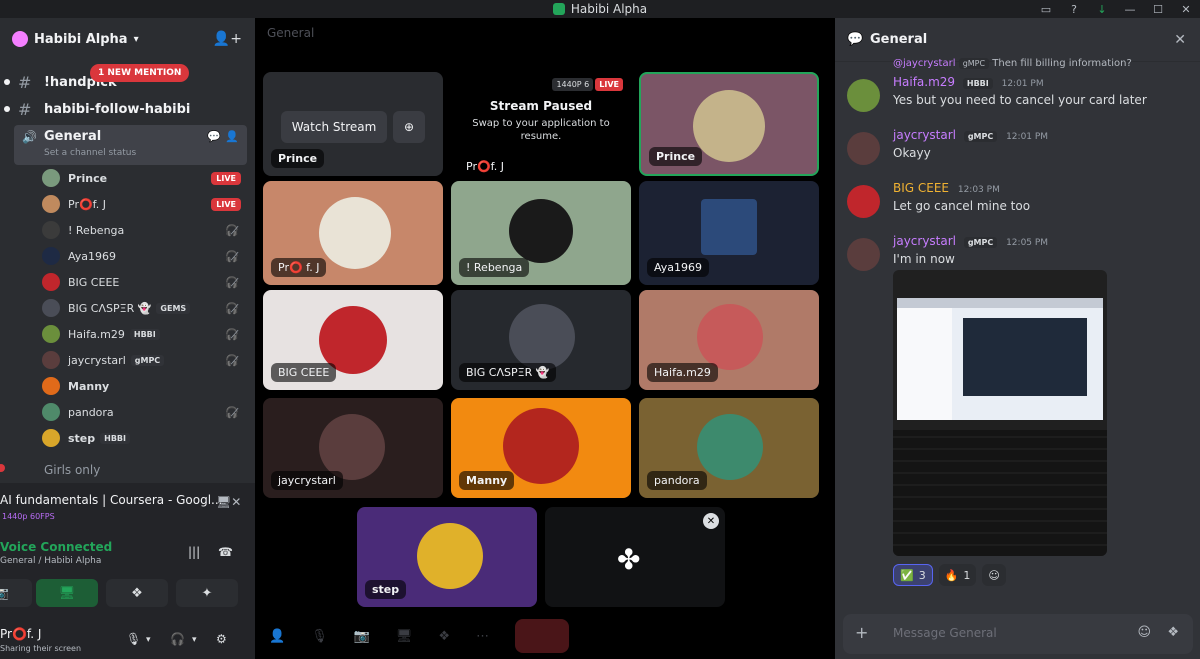 This screenshot has height=659, width=1200. What do you see at coordinates (913, 575) in the screenshot?
I see `reaction-check: ✅ 3` at bounding box center [913, 575].